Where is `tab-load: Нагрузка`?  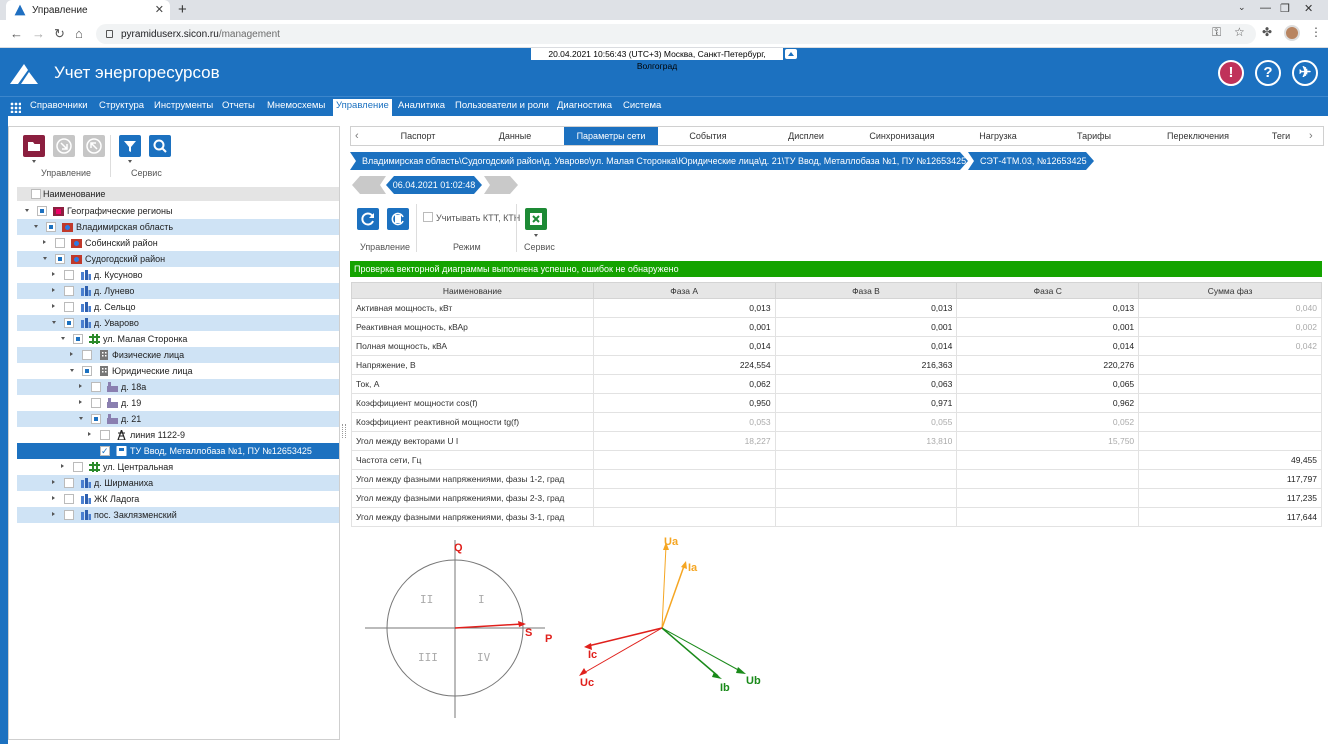 tab-load: Нагрузка is located at coordinates (998, 136).